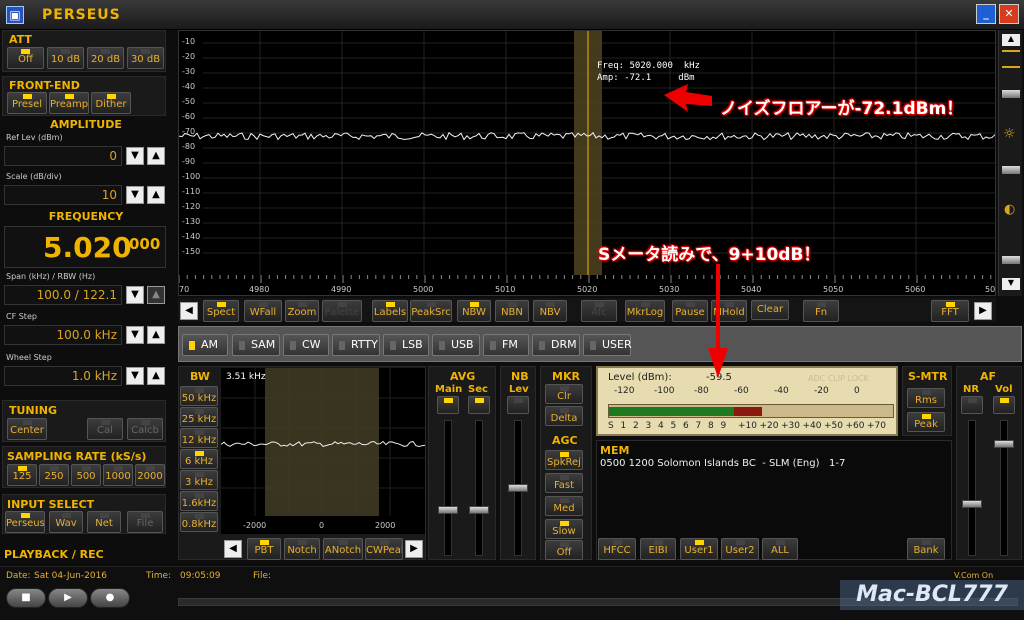  I want to click on mode-rtty-button: RTTY, so click(356, 345).